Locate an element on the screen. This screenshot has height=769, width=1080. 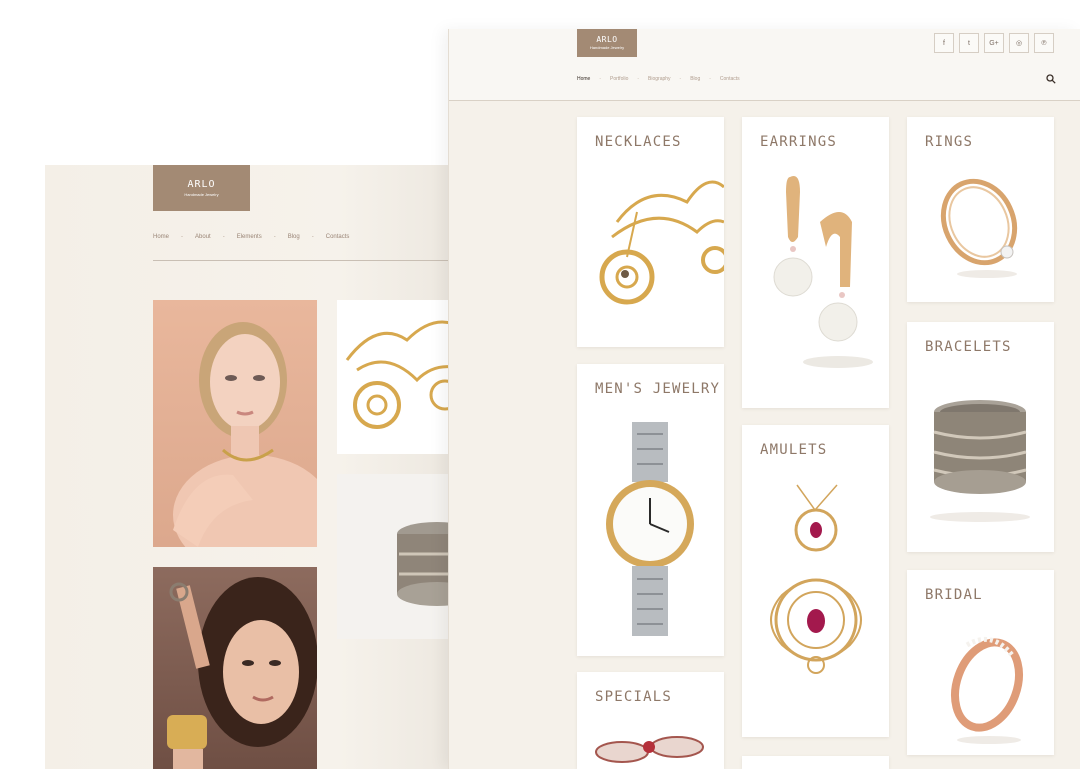
back-logo: ARLO Handmade Jewelry is located at coordinates (201, 188).